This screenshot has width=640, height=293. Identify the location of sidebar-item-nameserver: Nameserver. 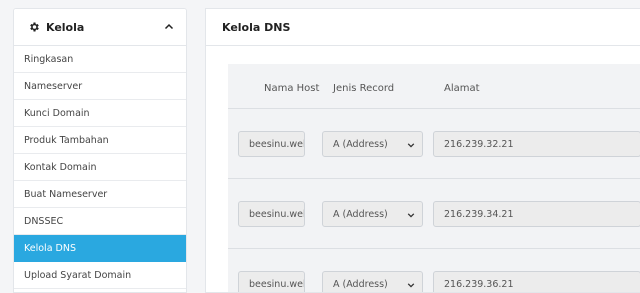
(100, 86).